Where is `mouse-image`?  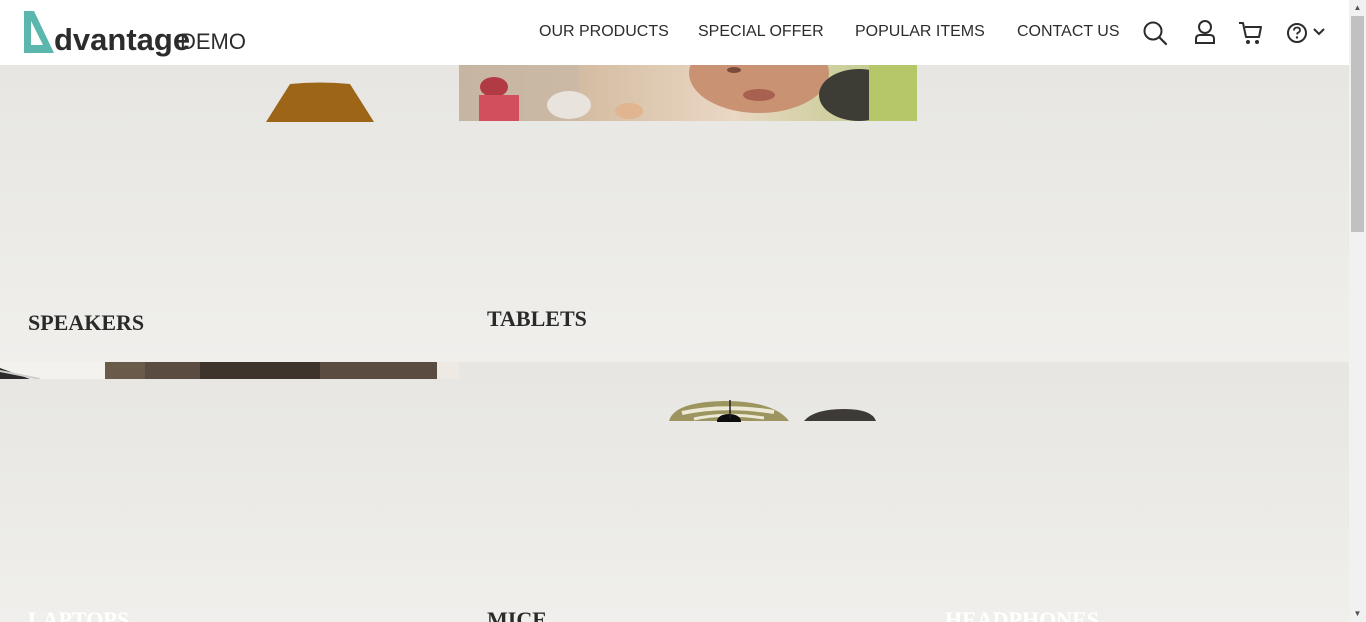 mouse-image is located at coordinates (772, 411).